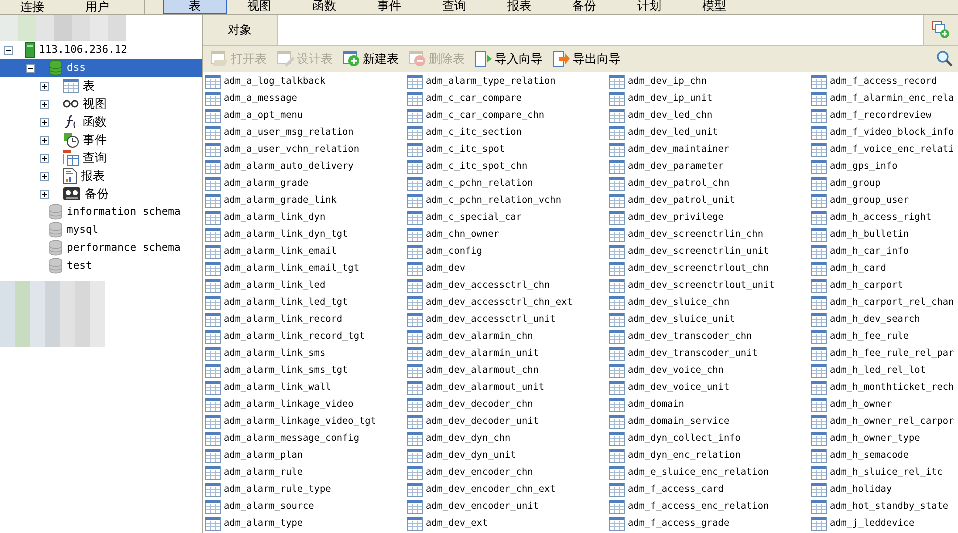 This screenshot has height=533, width=958. Describe the element at coordinates (587, 59) in the screenshot. I see `toolbar-button: 导出向导` at that location.